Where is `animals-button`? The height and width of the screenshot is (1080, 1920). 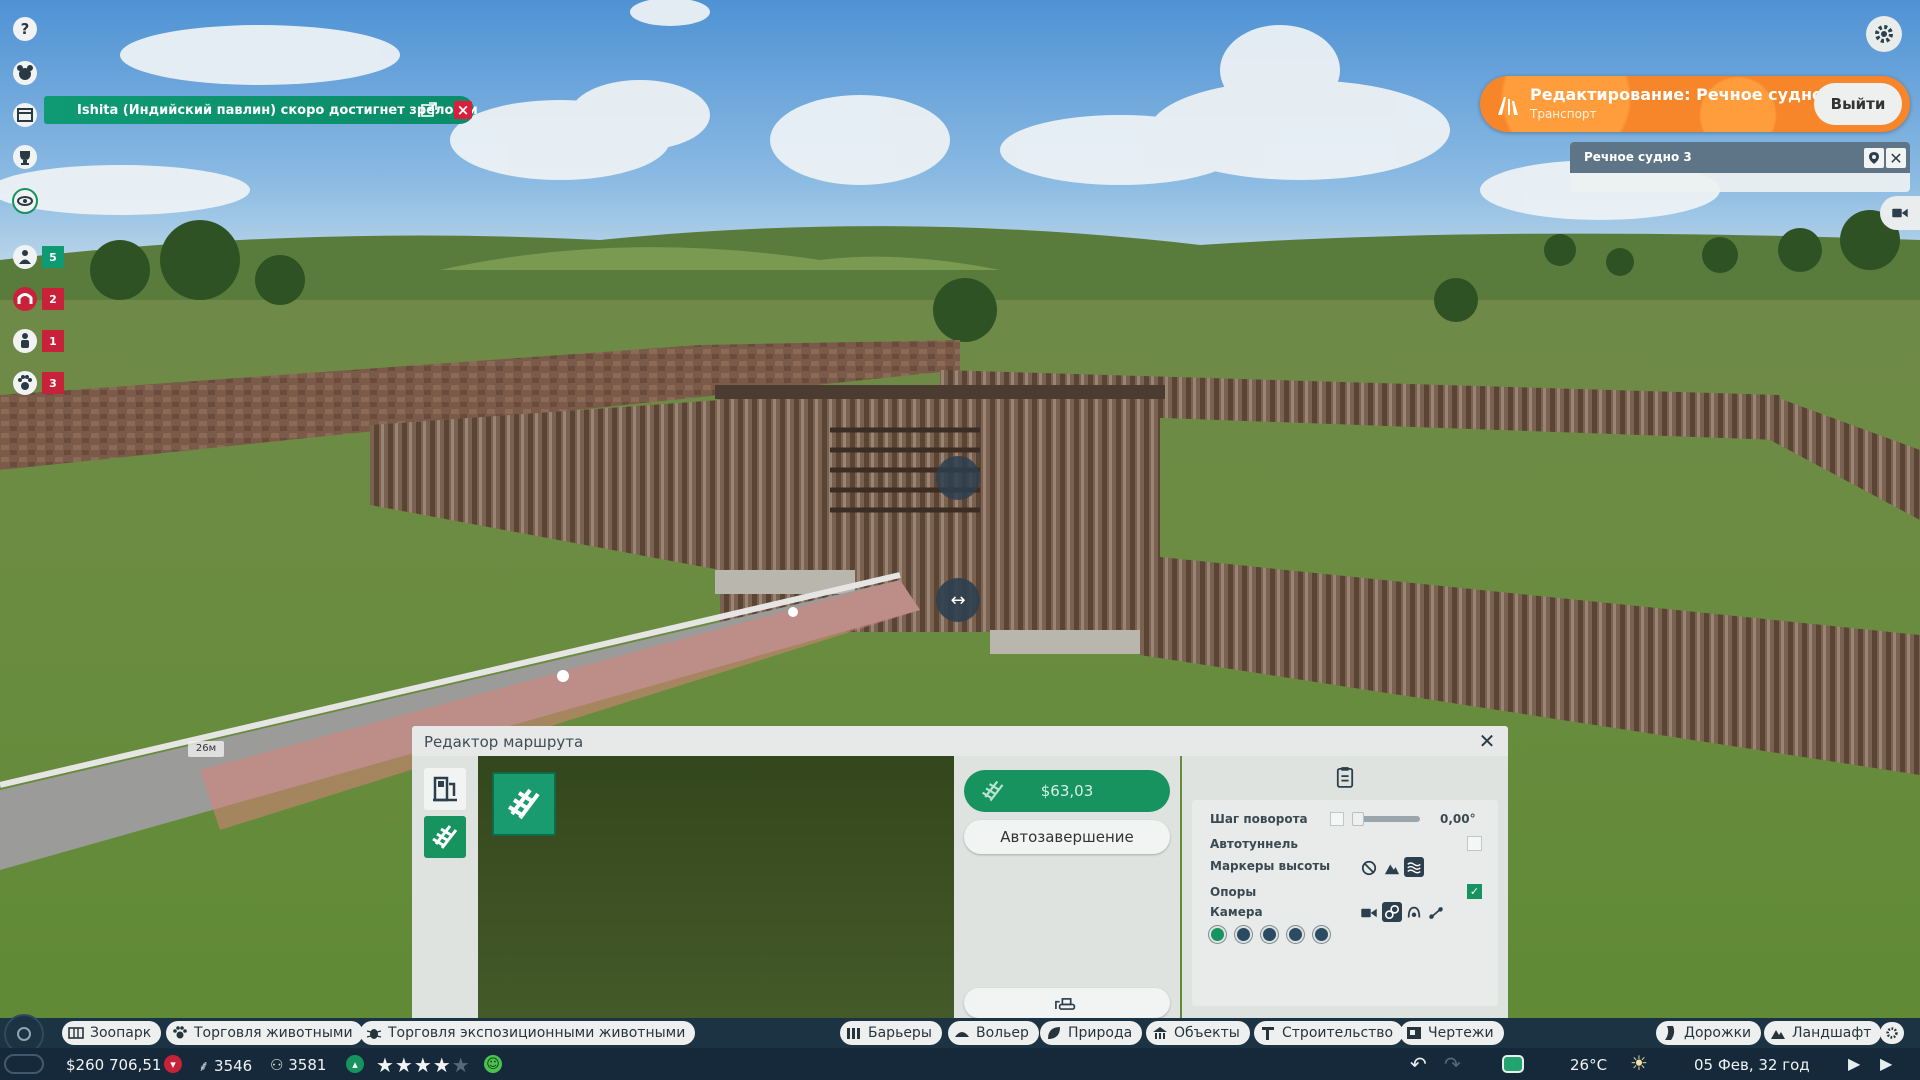 animals-button is located at coordinates (25, 383).